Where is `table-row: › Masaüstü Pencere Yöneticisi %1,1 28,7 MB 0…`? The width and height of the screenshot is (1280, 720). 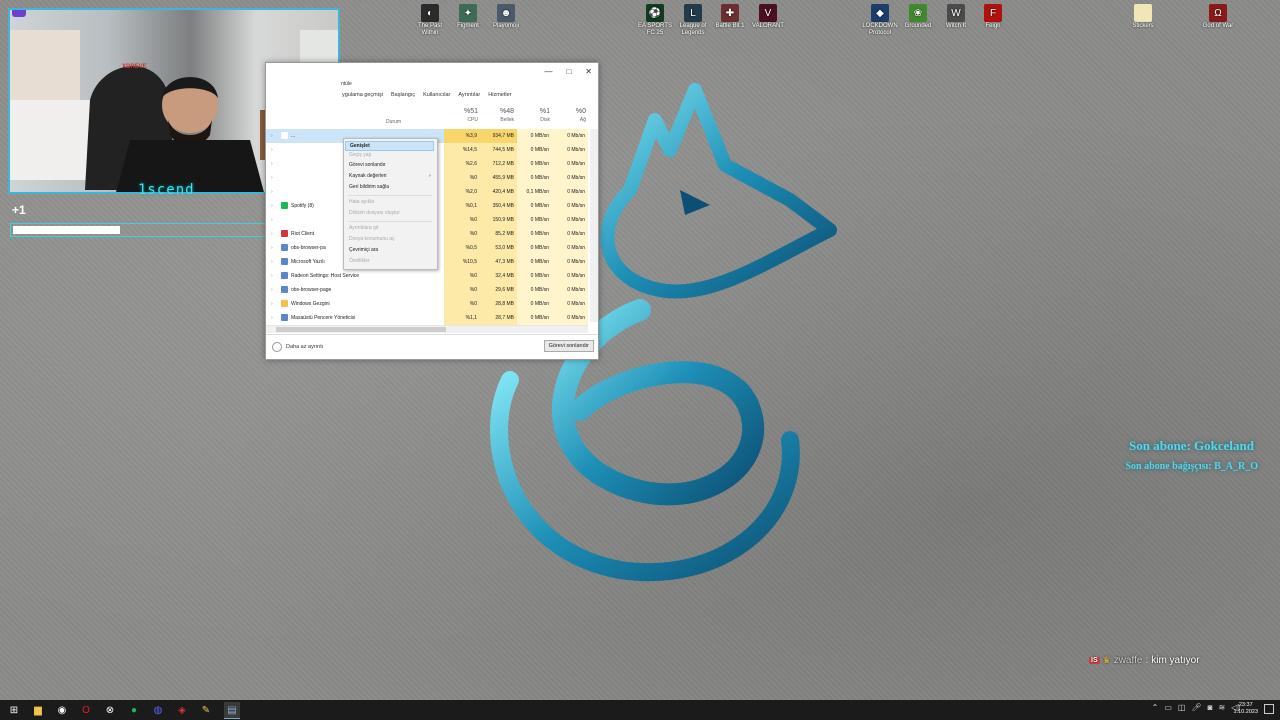 table-row: › Masaüstü Pencere Yöneticisi %1,1 28,7 MB 0… is located at coordinates (427, 318).